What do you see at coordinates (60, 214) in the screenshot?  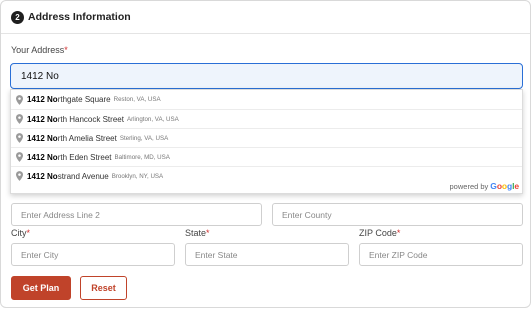 I see `address-line-2-placeholder: Enter Address Line 2` at bounding box center [60, 214].